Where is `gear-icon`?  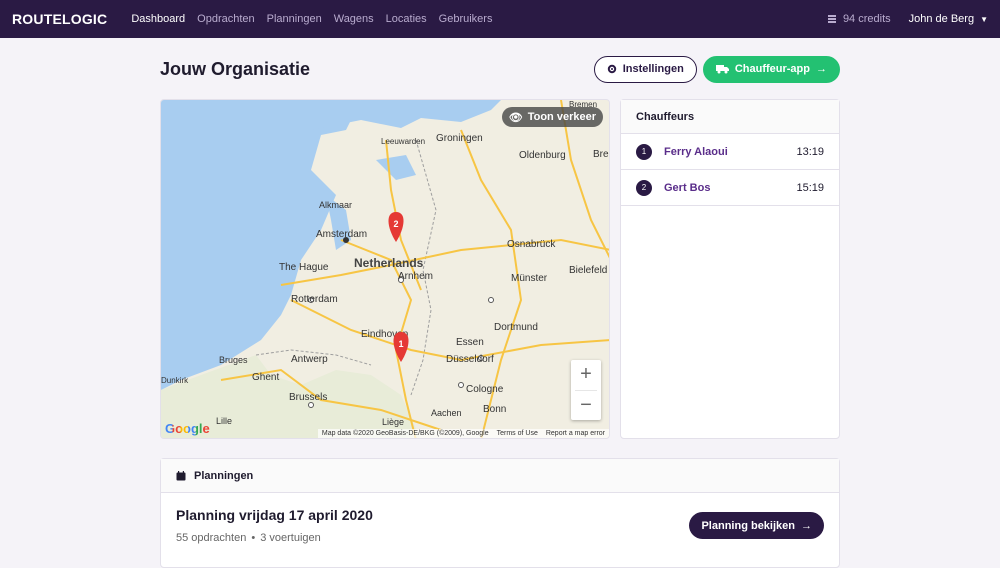
gear-icon is located at coordinates (611, 69).